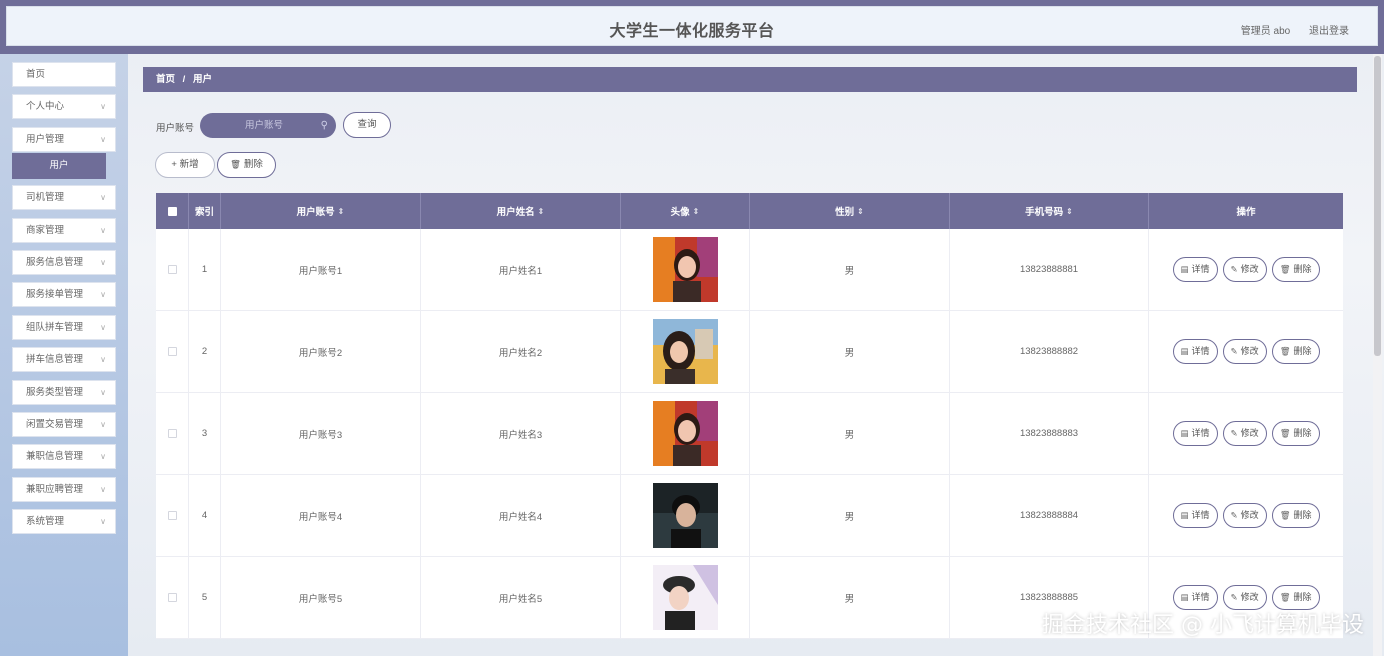 This screenshot has height=656, width=1384. Describe the element at coordinates (850, 211) in the screenshot. I see `column-header-gender: 性别 ⇕` at that location.